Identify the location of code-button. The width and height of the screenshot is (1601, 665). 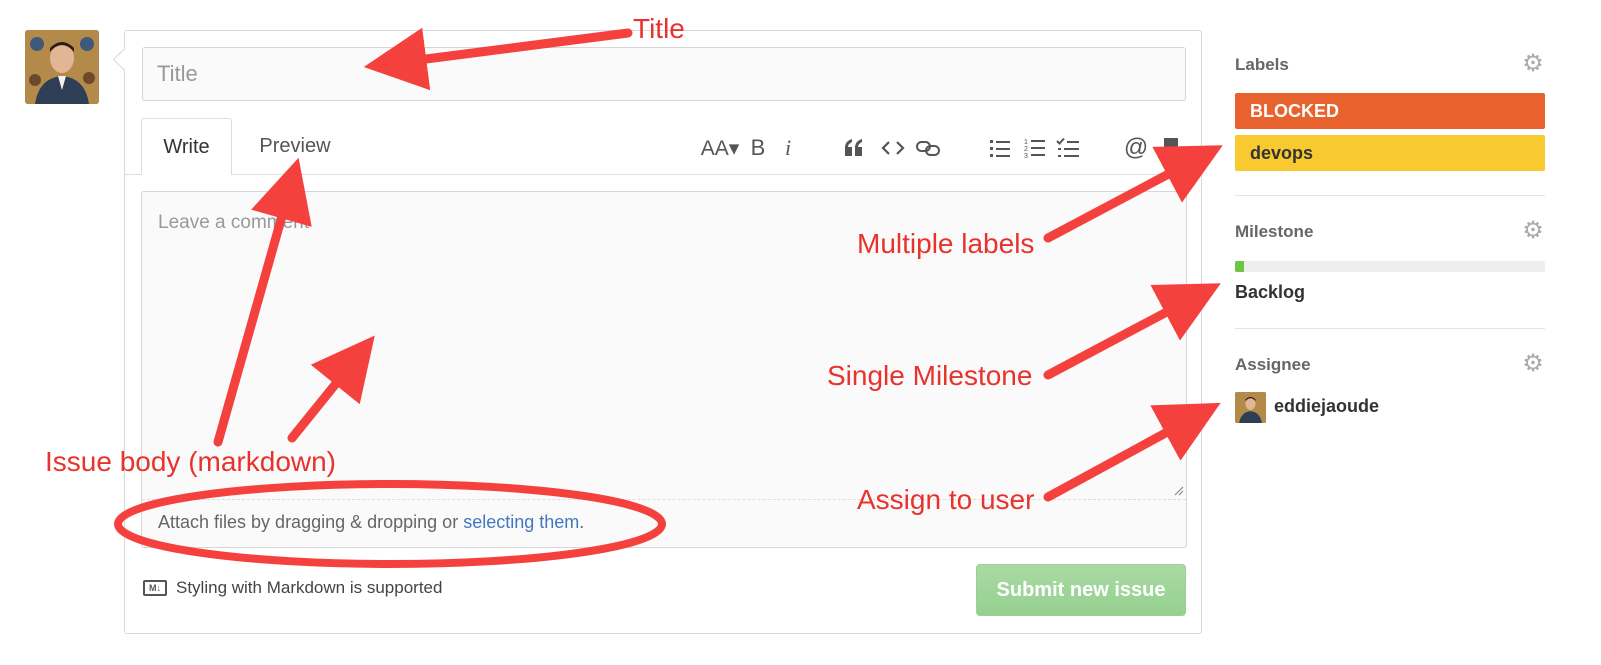
(893, 148).